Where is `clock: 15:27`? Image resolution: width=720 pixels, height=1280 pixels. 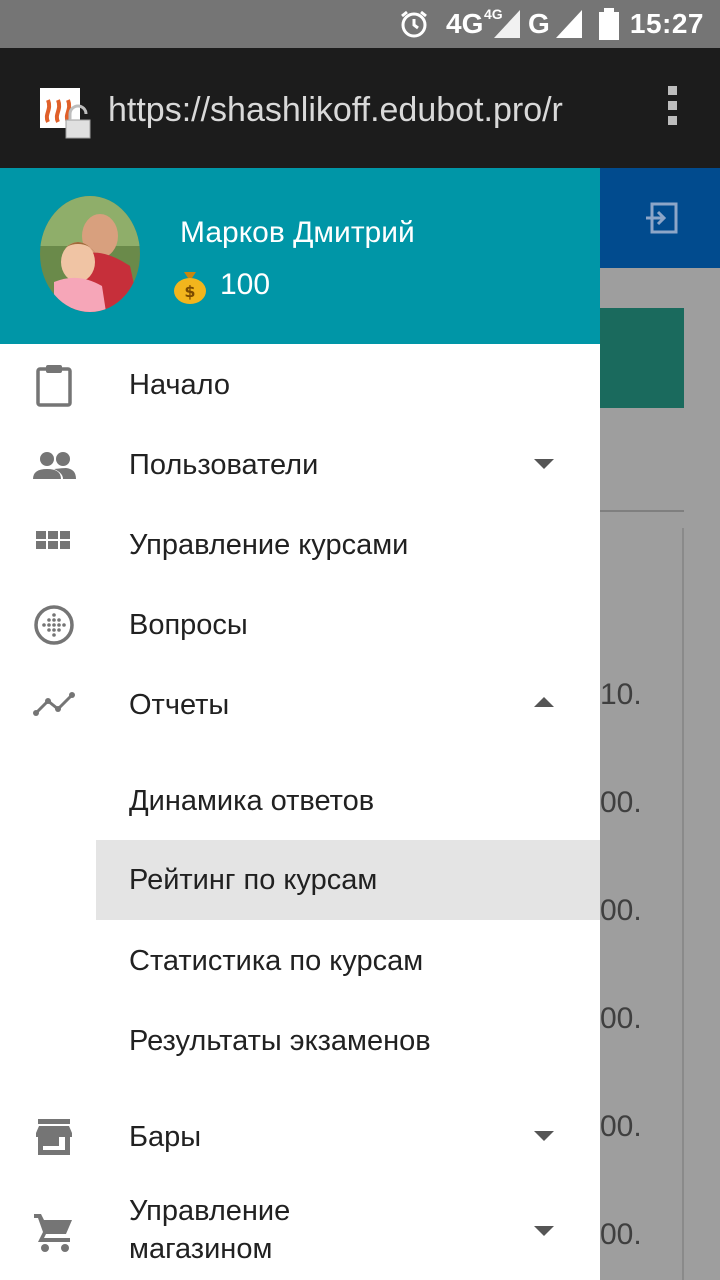
clock: 15:27 is located at coordinates (666, 23).